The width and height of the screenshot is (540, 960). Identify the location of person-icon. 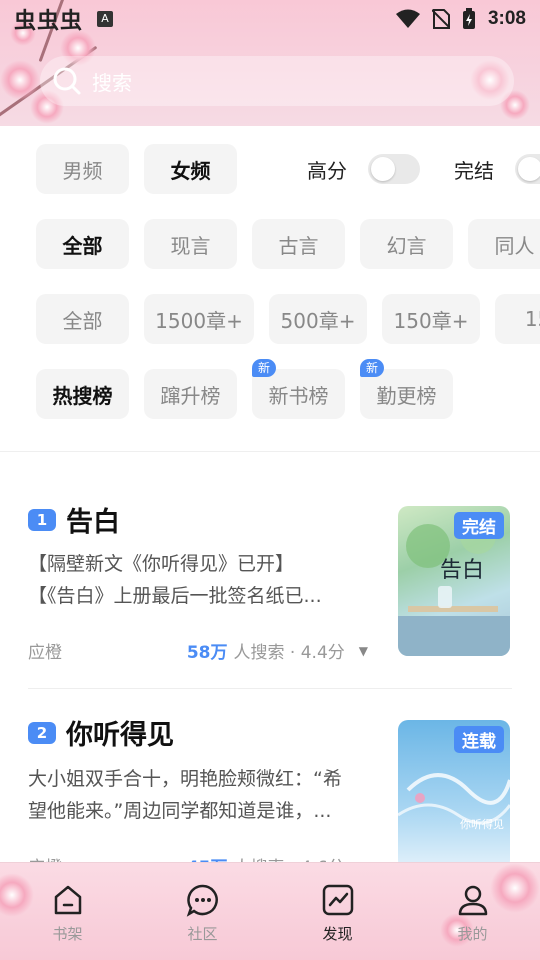
(472, 900).